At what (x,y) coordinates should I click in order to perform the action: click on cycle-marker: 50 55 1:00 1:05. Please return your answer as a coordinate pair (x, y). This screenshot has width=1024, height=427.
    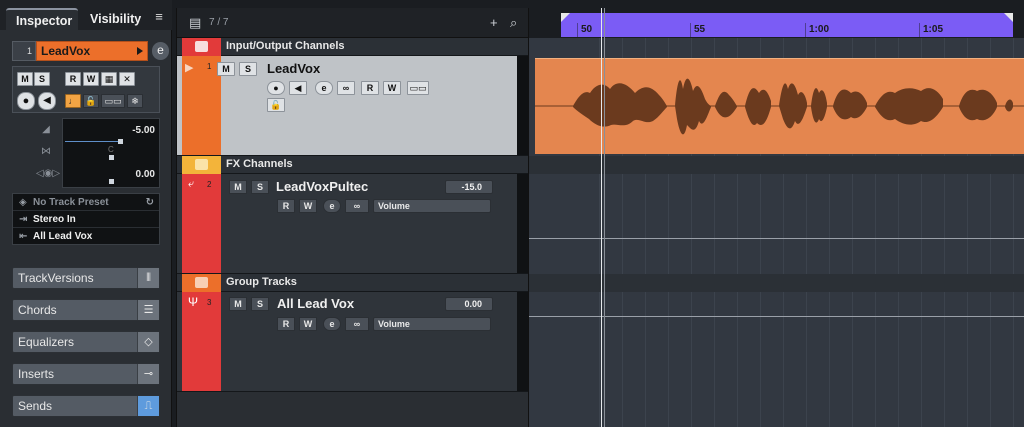
    Looking at the image, I should click on (787, 25).